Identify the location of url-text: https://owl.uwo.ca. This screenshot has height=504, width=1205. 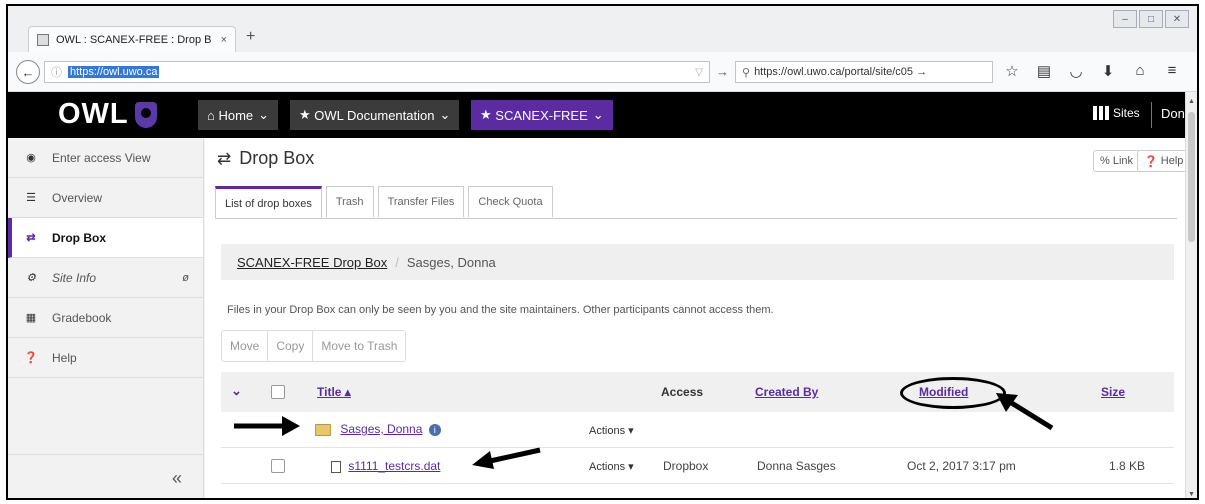
(114, 72).